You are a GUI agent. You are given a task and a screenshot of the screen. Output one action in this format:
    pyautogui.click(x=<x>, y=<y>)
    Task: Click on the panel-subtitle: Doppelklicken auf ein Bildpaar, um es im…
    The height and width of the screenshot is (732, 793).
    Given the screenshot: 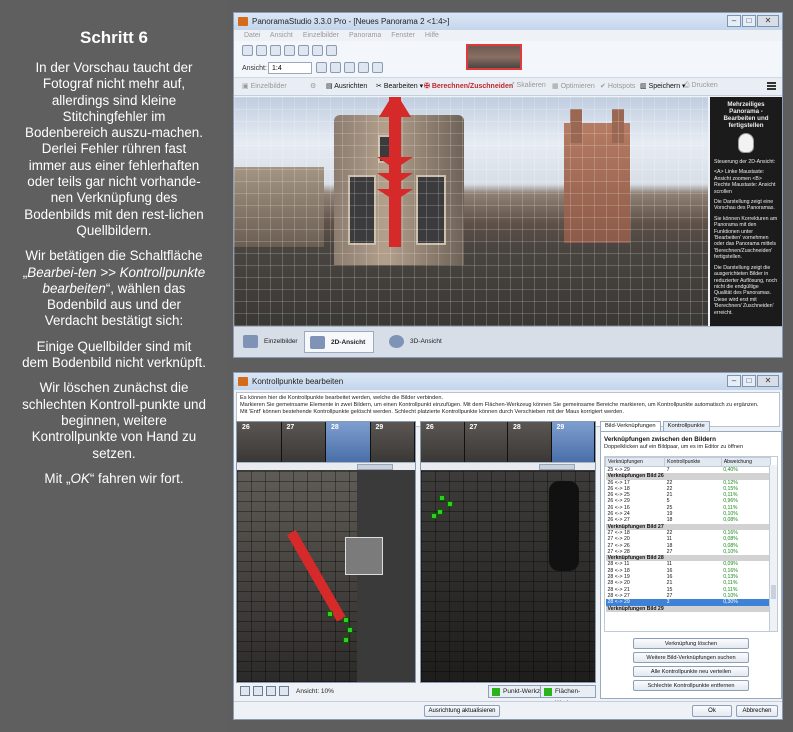 What is the action you would take?
    pyautogui.click(x=674, y=447)
    